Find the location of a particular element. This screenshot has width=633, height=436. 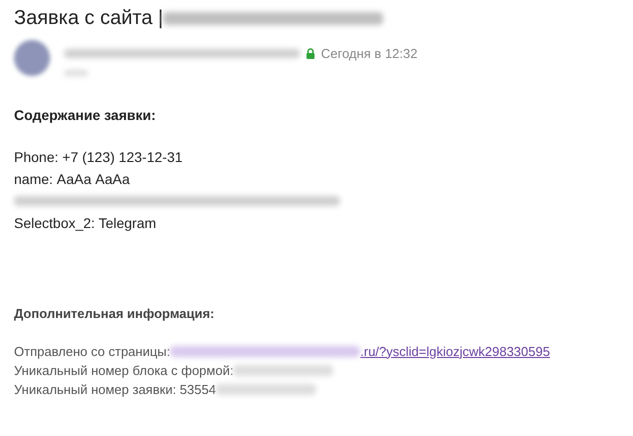

page-link: .ru/?ysclid=lgkiozjcwk298330595 is located at coordinates (455, 351).